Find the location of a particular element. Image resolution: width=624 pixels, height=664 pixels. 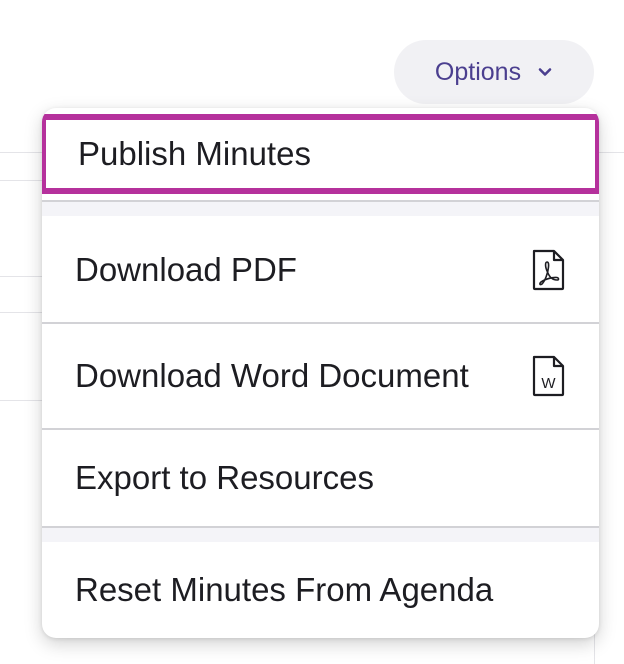

download-pdf-item: Download PDF is located at coordinates (320, 270).